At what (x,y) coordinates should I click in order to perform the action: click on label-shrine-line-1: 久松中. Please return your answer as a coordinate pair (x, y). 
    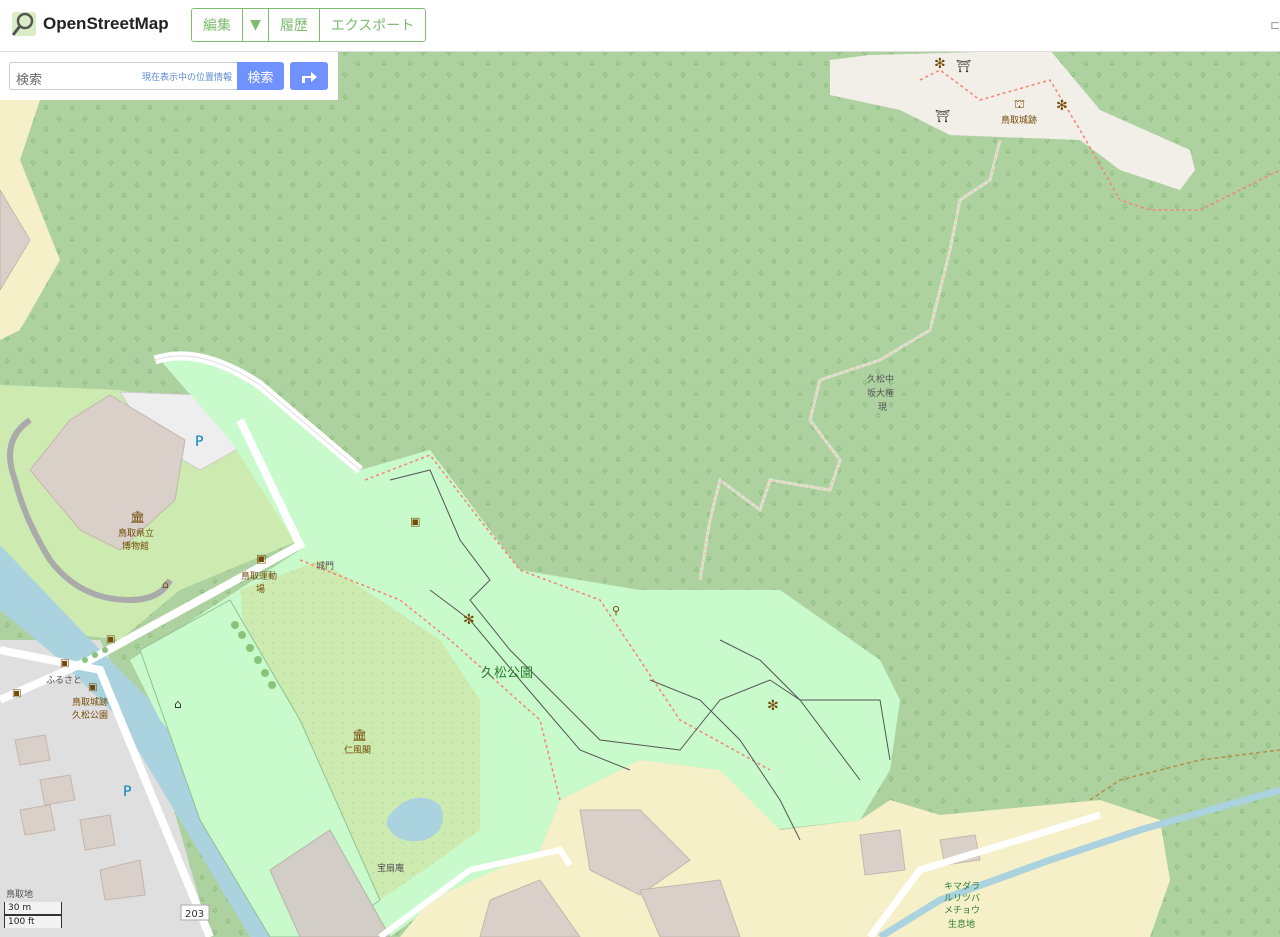
    Looking at the image, I should click on (880, 379).